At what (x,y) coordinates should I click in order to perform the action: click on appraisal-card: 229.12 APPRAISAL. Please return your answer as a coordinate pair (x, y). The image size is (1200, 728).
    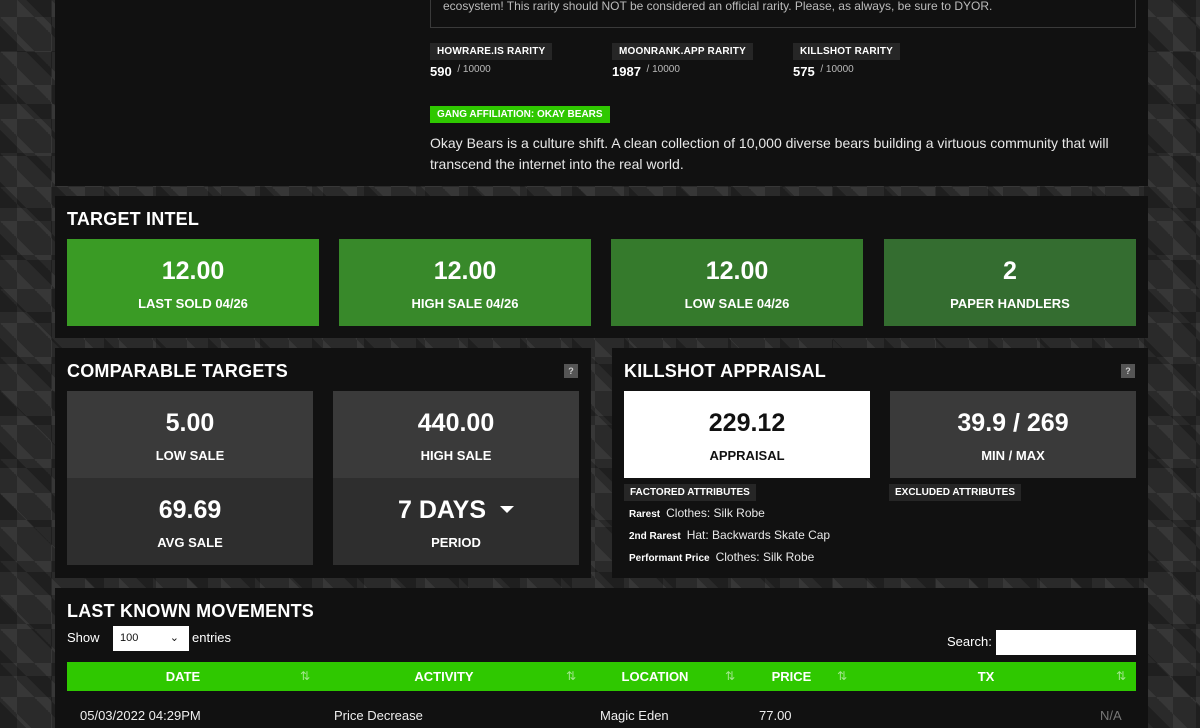
    Looking at the image, I should click on (747, 434).